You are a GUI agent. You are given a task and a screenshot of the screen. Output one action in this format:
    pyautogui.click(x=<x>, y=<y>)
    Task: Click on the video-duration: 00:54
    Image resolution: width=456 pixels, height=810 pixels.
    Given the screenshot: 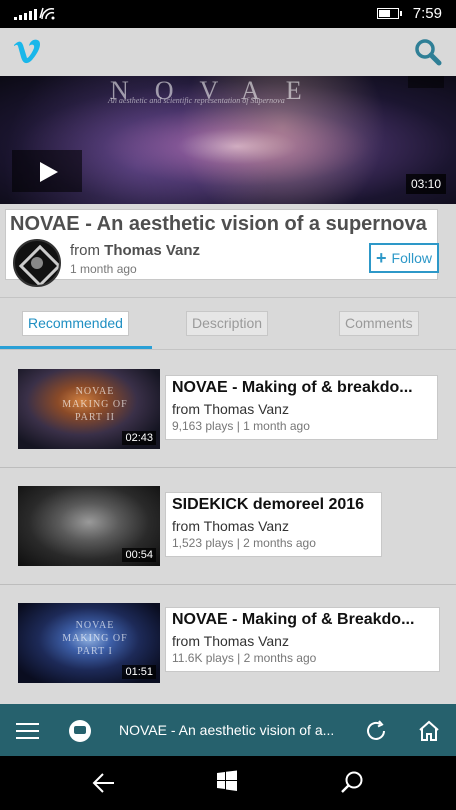 What is the action you would take?
    pyautogui.click(x=139, y=555)
    